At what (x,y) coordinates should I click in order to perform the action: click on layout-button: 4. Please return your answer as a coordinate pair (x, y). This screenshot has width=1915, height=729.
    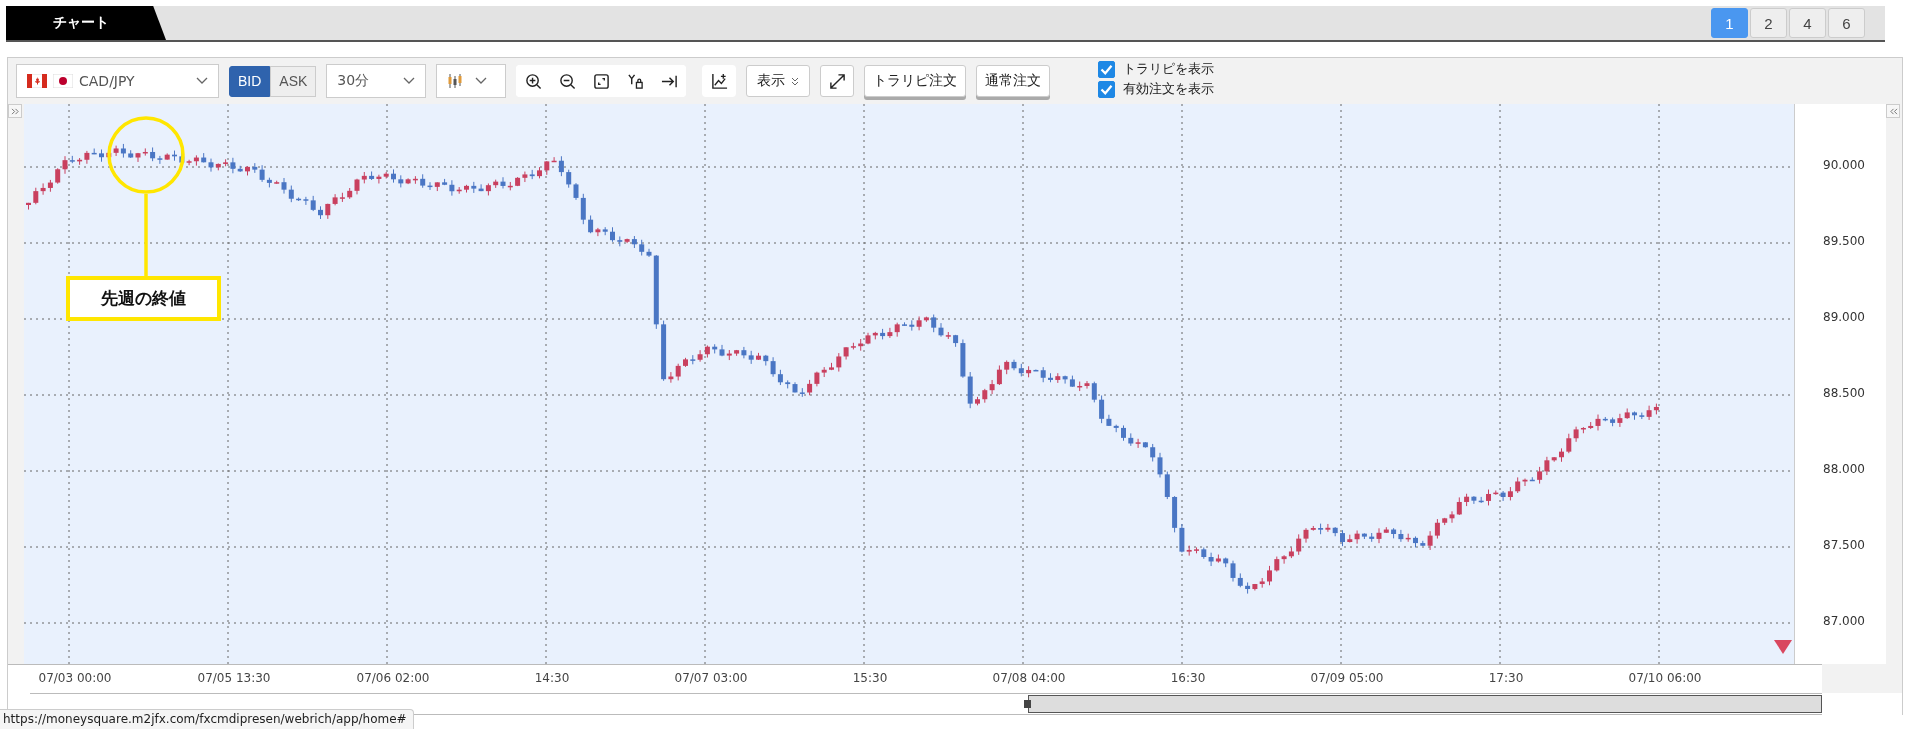
    Looking at the image, I should click on (1807, 23).